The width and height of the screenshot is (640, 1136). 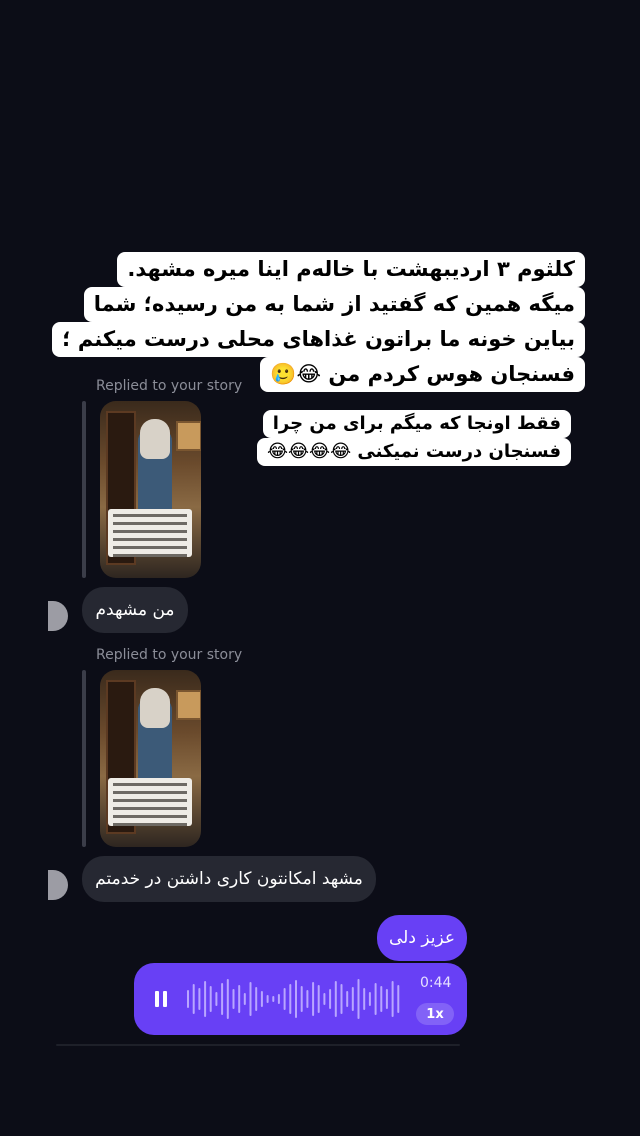 I want to click on outgoing-message: عزیز دلی, so click(x=422, y=938).